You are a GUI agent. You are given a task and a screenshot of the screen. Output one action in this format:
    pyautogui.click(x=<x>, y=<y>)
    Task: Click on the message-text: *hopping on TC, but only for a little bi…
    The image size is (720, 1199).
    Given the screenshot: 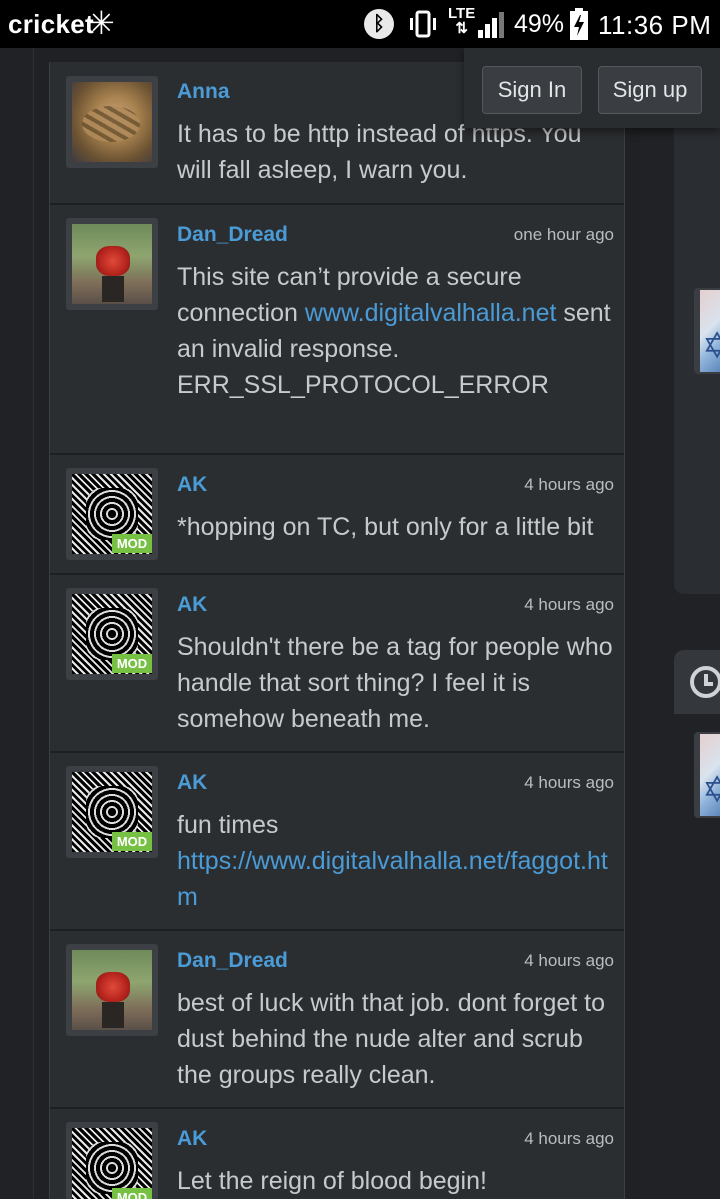 What is the action you would take?
    pyautogui.click(x=385, y=527)
    